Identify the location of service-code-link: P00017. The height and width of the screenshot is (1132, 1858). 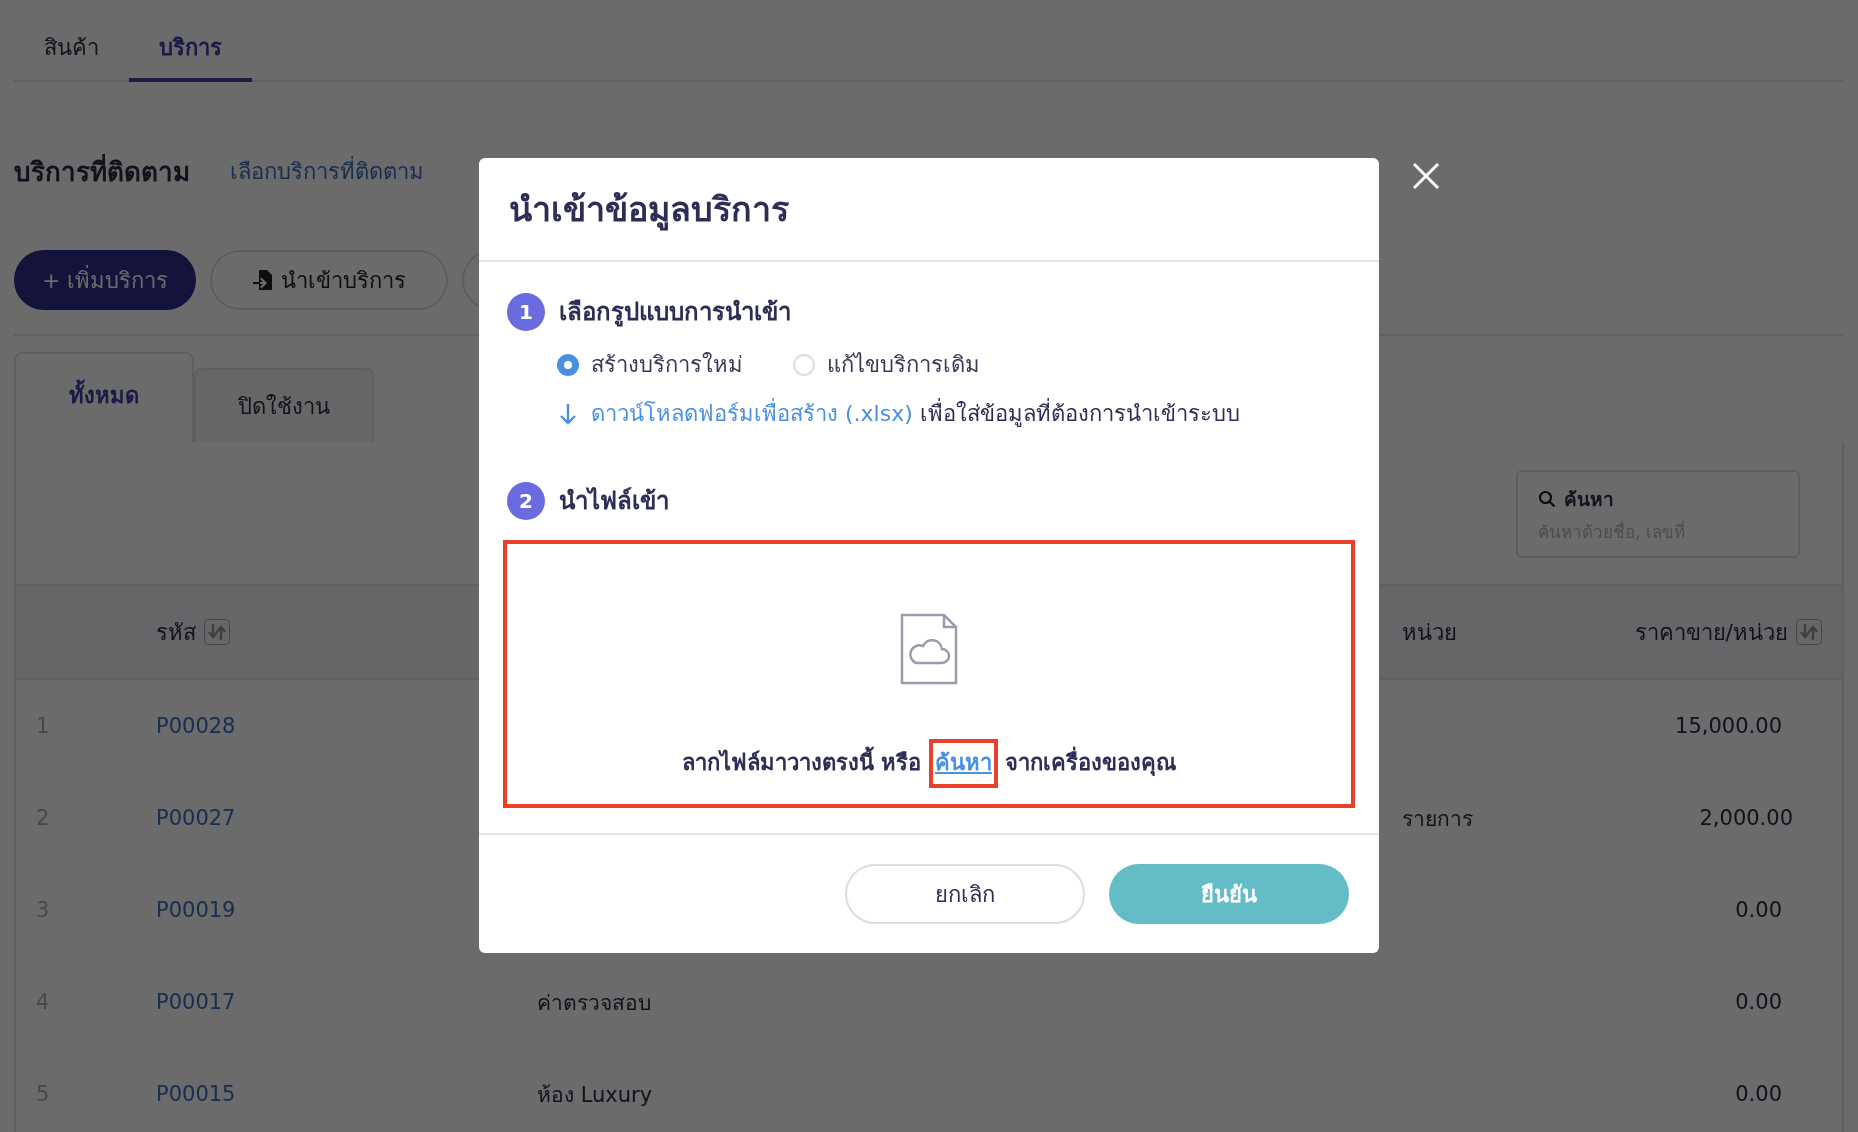
(346, 1002).